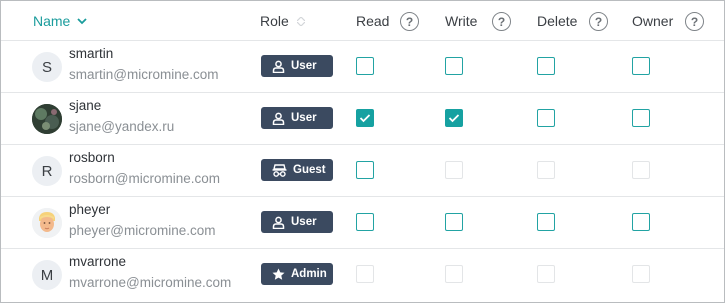  What do you see at coordinates (144, 74) in the screenshot?
I see `user-email: smartin@micromine.com` at bounding box center [144, 74].